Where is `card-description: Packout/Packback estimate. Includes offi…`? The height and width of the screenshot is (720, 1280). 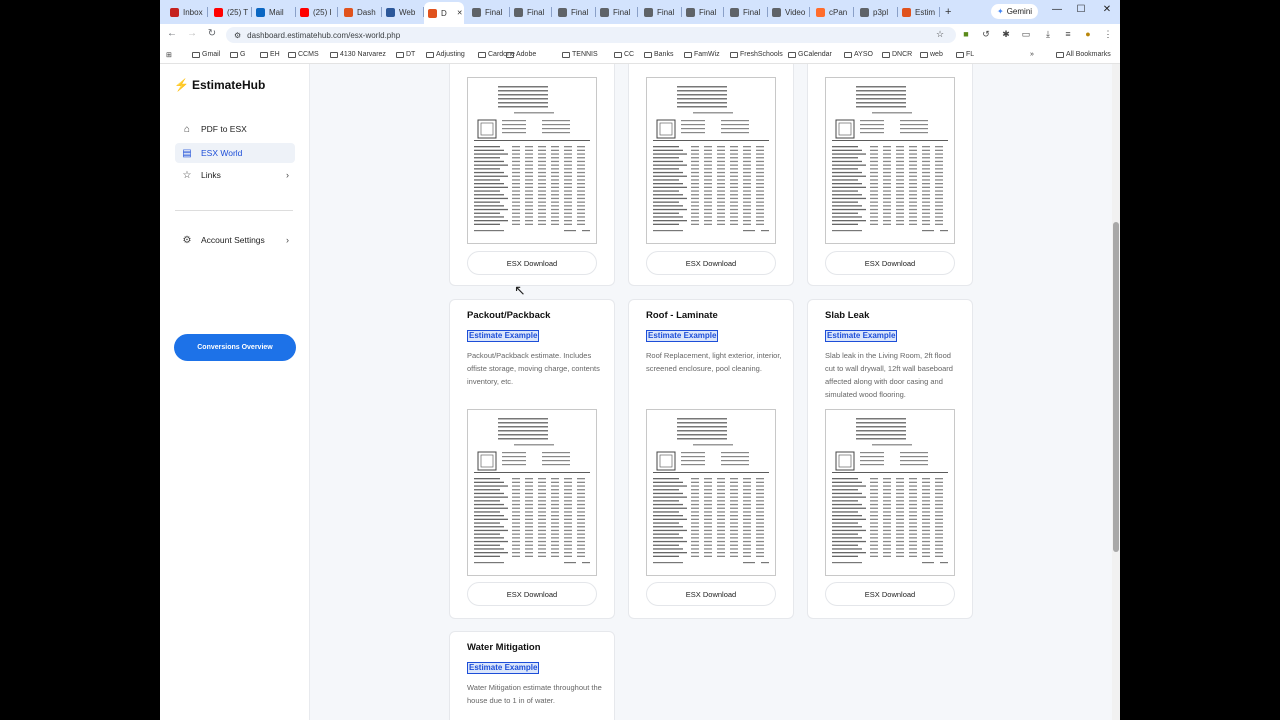 card-description: Packout/Packback estimate. Includes offi… is located at coordinates (533, 368).